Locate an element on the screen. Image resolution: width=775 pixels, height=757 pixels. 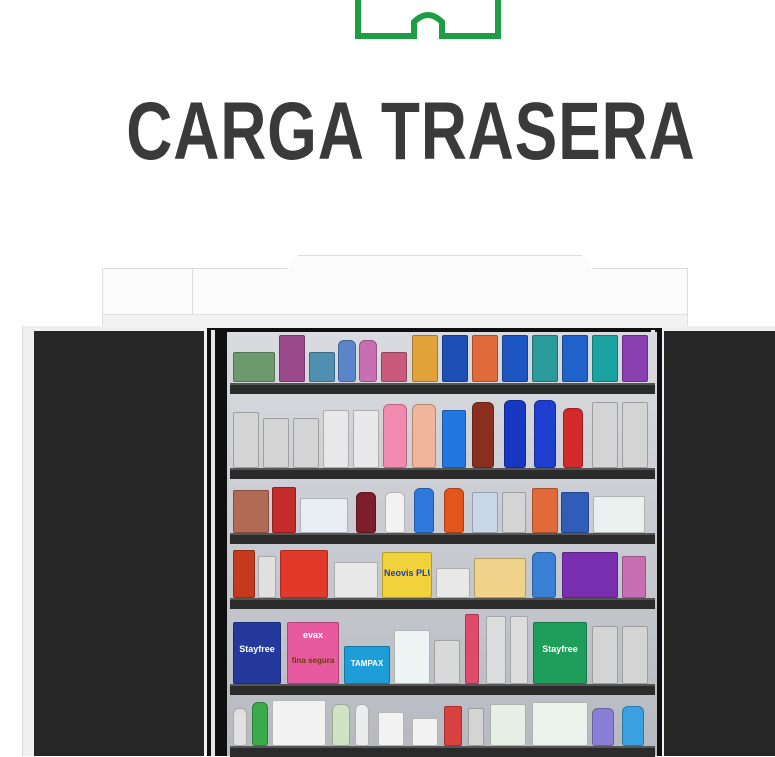
left-rail is located at coordinates (213, 543).